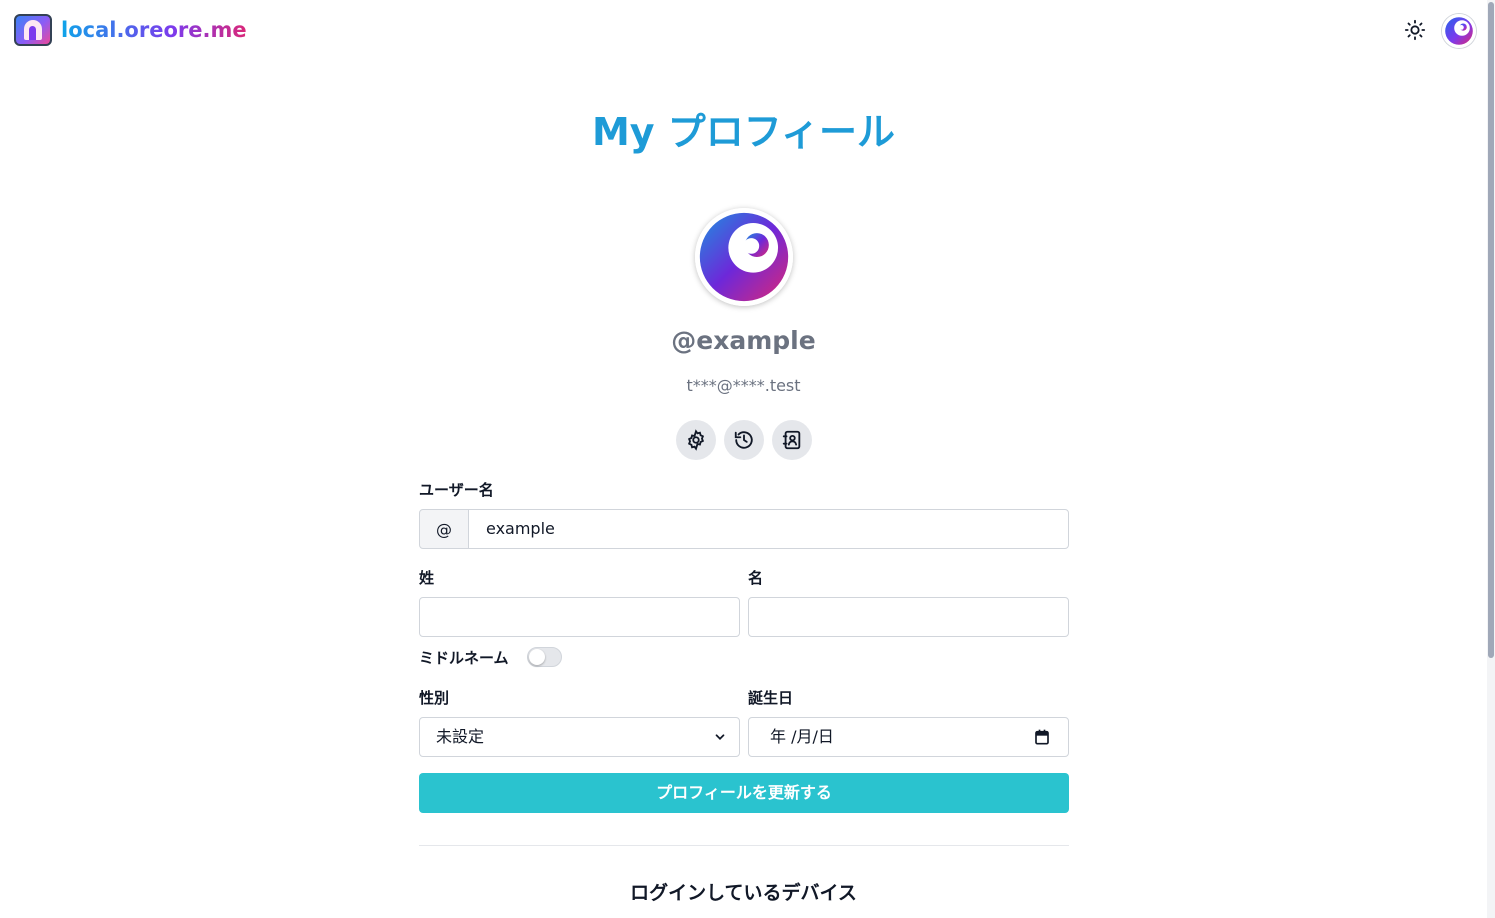 This screenshot has height=918, width=1495. Describe the element at coordinates (744, 845) in the screenshot. I see `section-divider` at that location.